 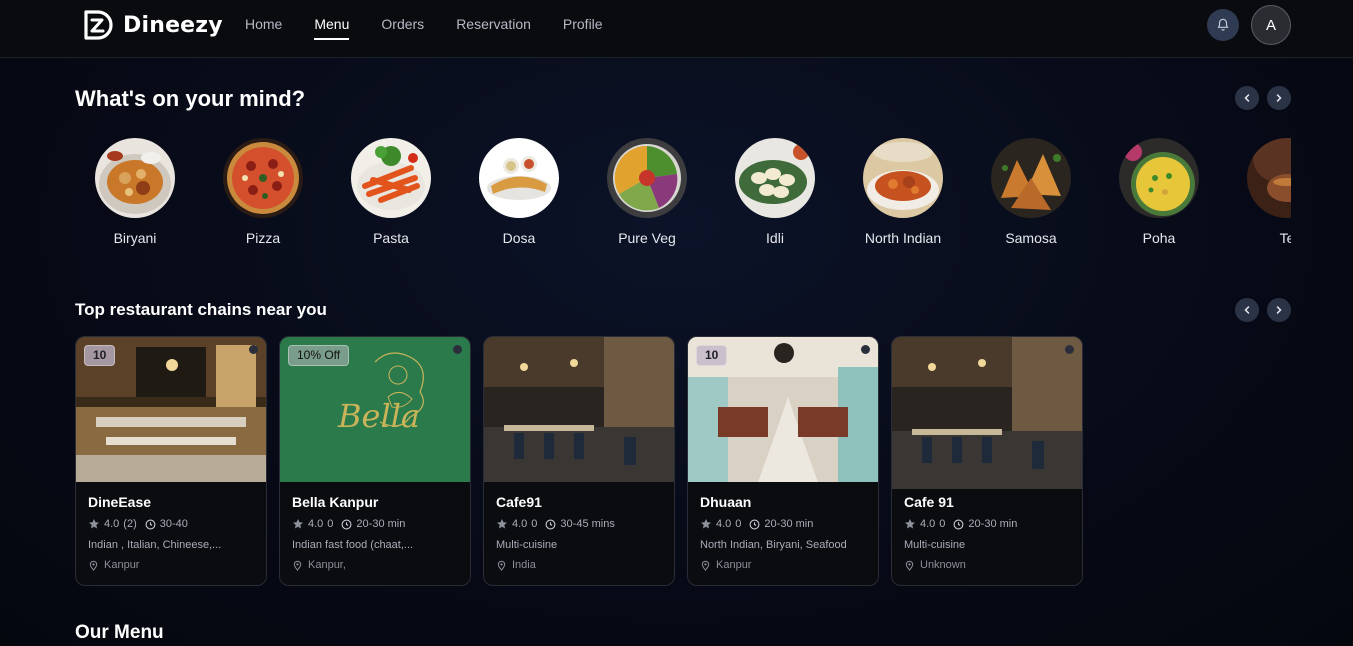 What do you see at coordinates (135, 238) in the screenshot?
I see `category-label: Biryani` at bounding box center [135, 238].